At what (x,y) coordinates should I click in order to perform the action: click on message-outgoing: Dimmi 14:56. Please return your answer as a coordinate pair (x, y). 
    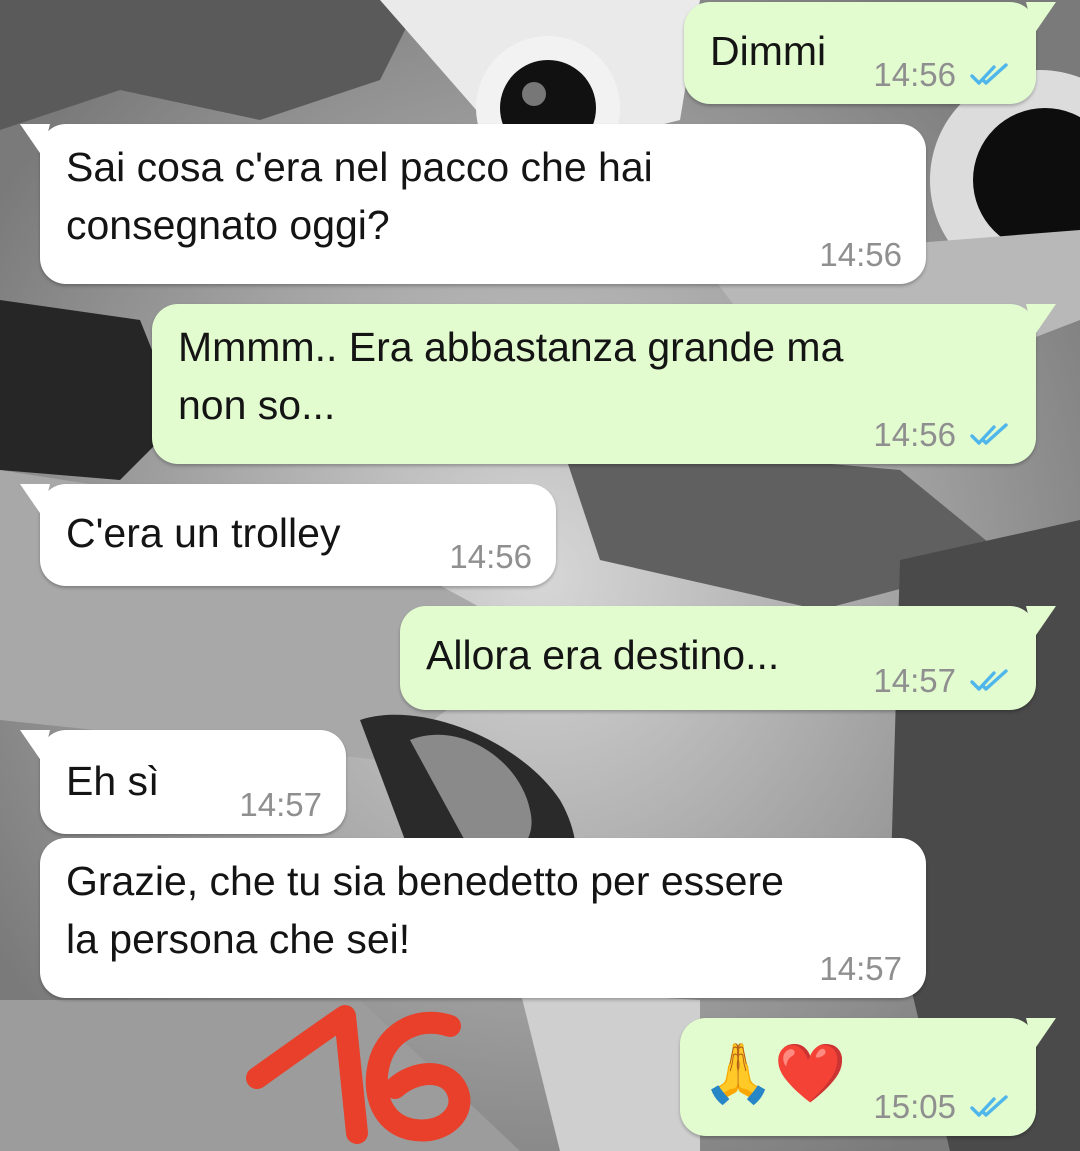
    Looking at the image, I should click on (870, 53).